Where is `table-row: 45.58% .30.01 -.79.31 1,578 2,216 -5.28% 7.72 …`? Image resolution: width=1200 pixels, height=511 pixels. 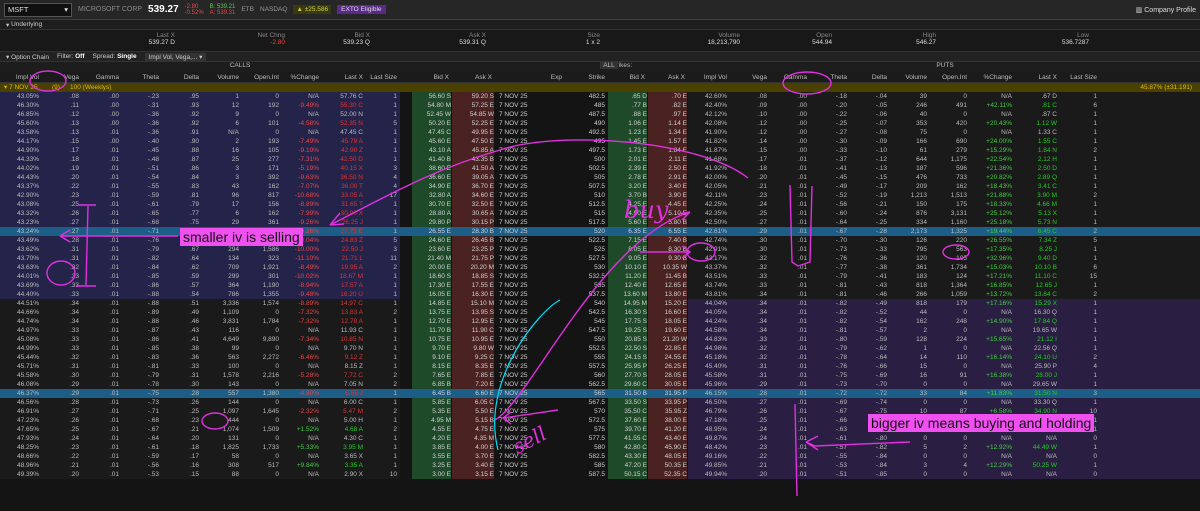
table-row: 45.58% .30.01 -.79.31 1,578 2,216 -5.28% 7.72 … is located at coordinates (600, 375).